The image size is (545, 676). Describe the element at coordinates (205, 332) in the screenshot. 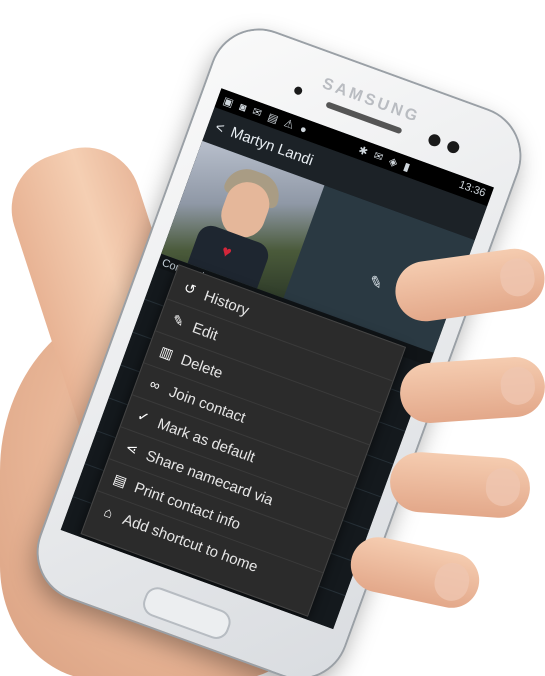

I see `menu-item-label: Edit` at that location.